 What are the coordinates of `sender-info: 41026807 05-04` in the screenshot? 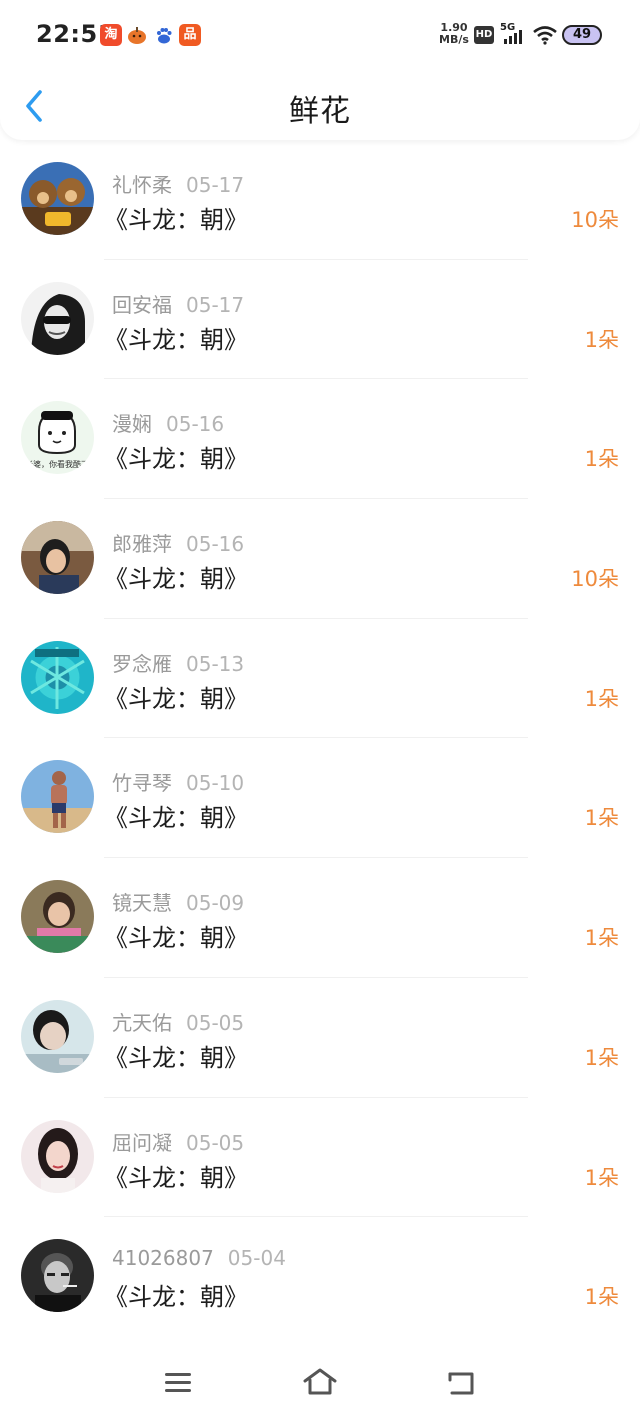 It's located at (199, 1258).